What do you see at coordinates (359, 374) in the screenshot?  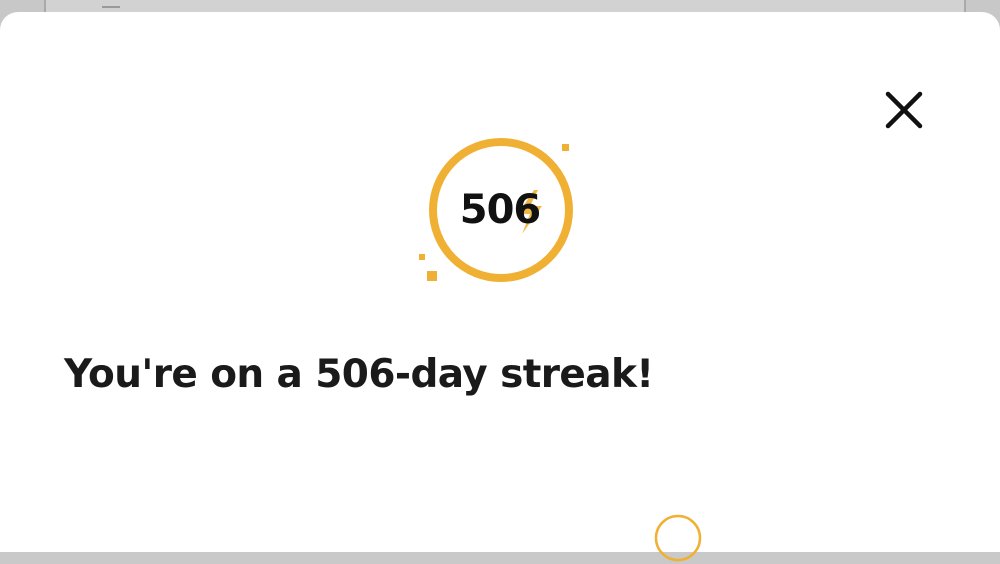 I see `streak-headline: You're on a 506-day streak!` at bounding box center [359, 374].